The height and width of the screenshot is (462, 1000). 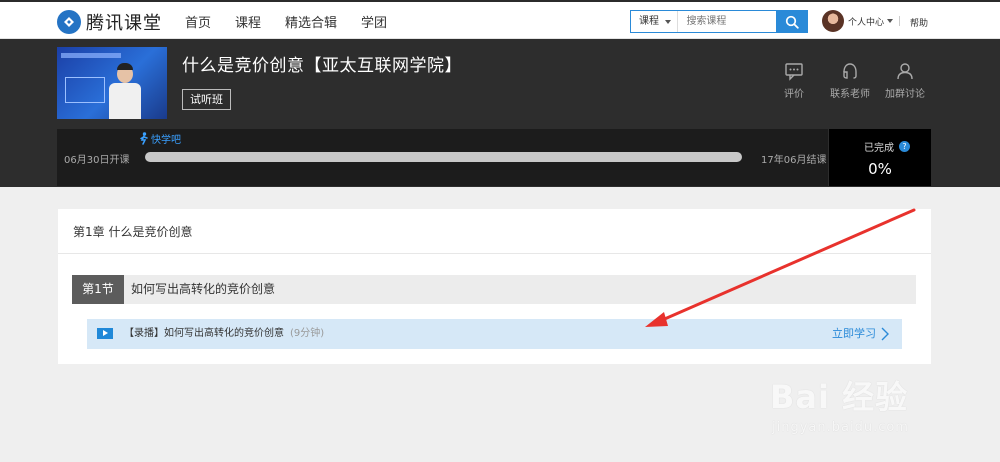 What do you see at coordinates (850, 80) in the screenshot?
I see `contact-teacher-button: 联系老师` at bounding box center [850, 80].